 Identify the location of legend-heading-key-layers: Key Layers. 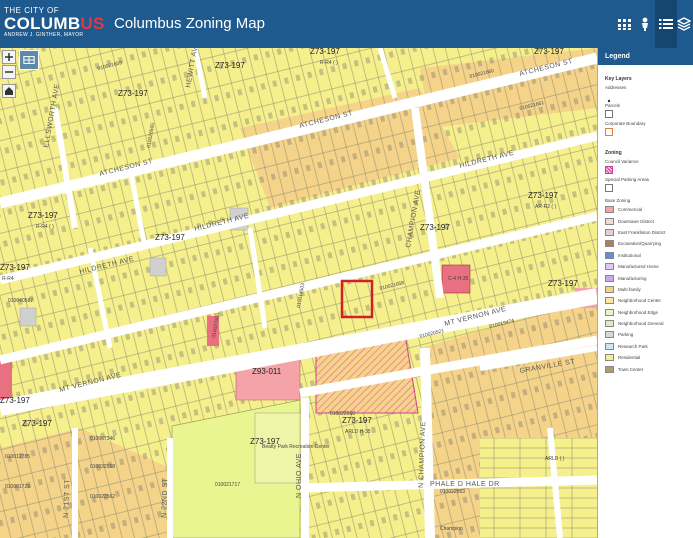
(618, 79).